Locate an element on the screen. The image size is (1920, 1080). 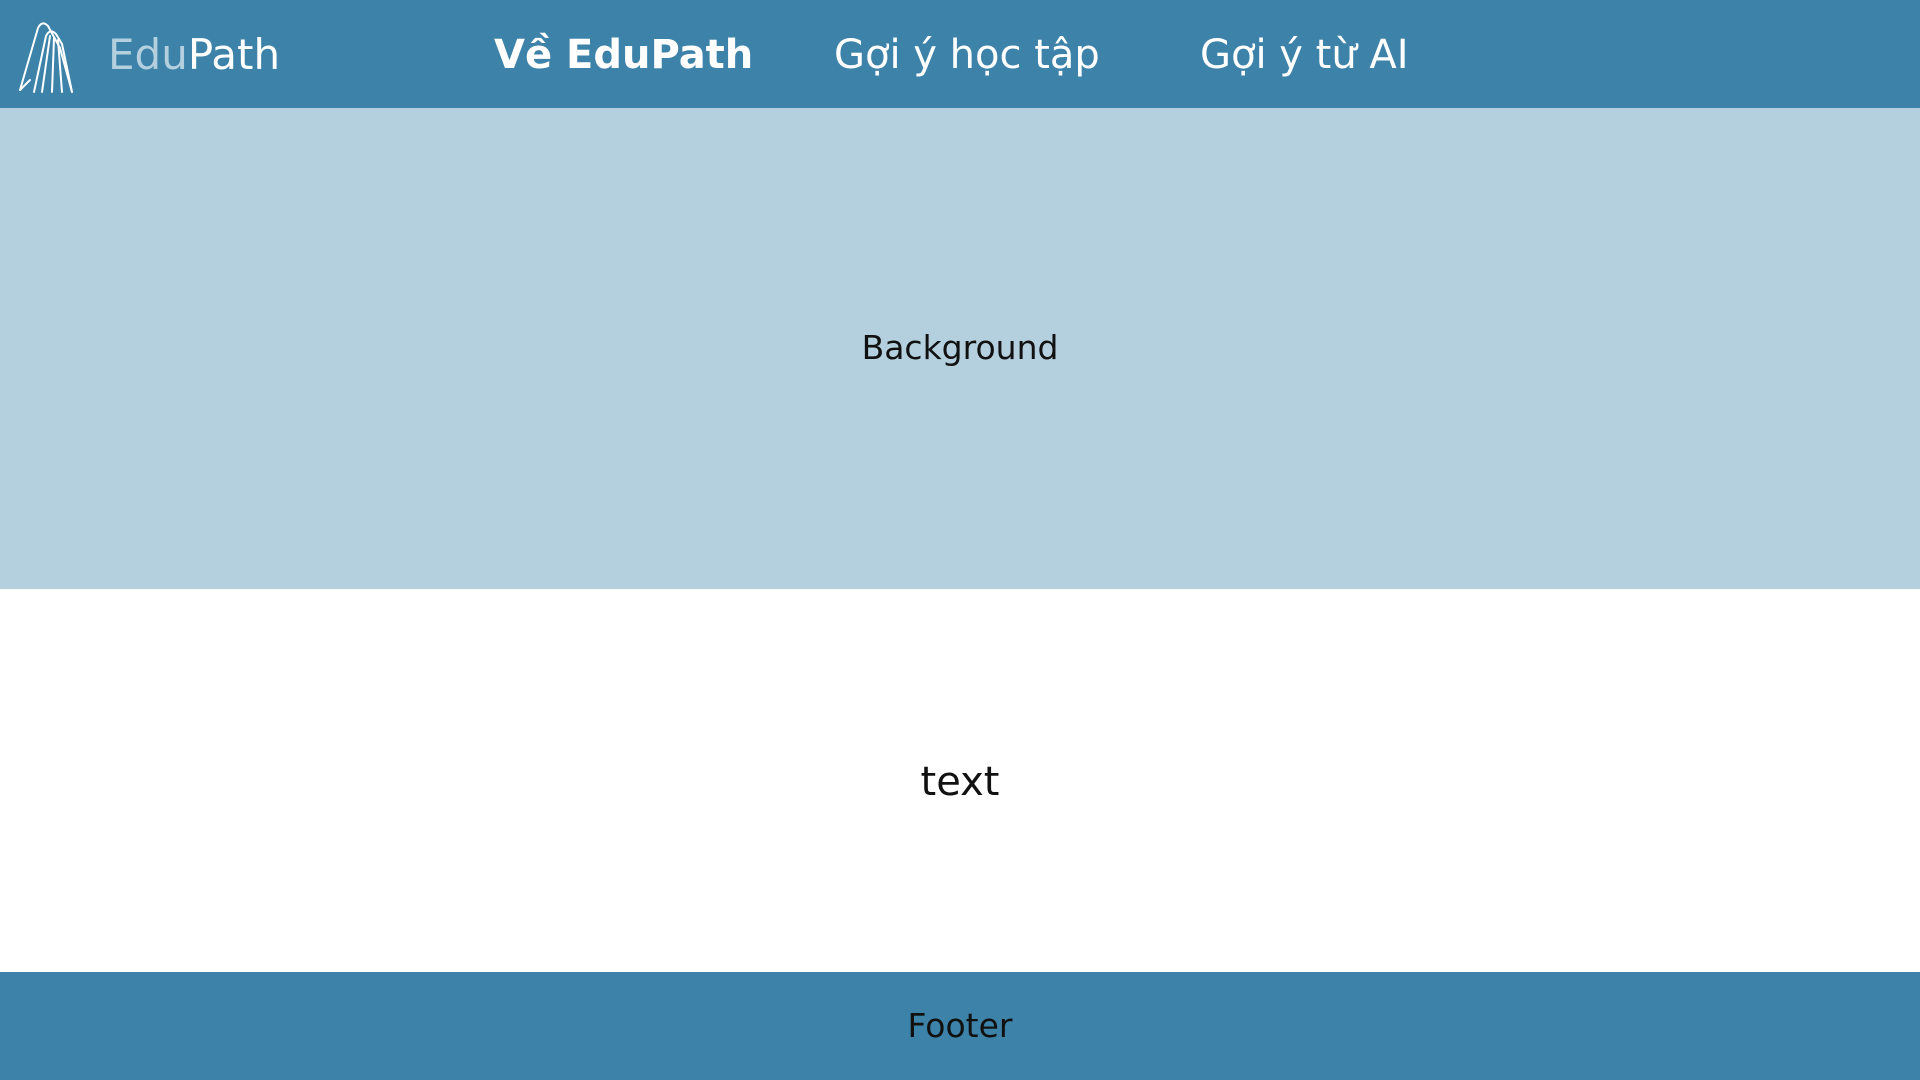
edupath-logo-icon is located at coordinates (56, 56).